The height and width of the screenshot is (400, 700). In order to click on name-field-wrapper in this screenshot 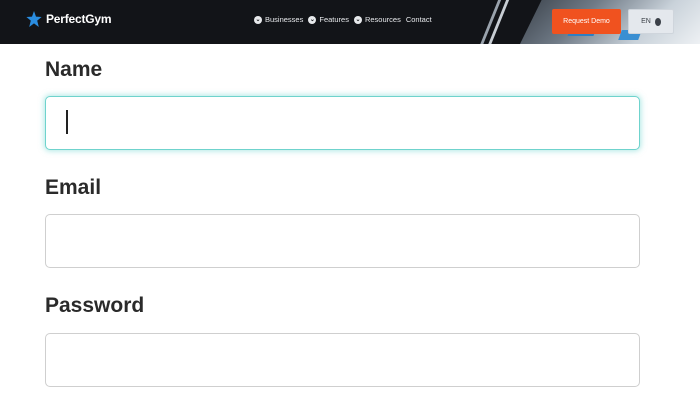, I will do `click(342, 123)`.